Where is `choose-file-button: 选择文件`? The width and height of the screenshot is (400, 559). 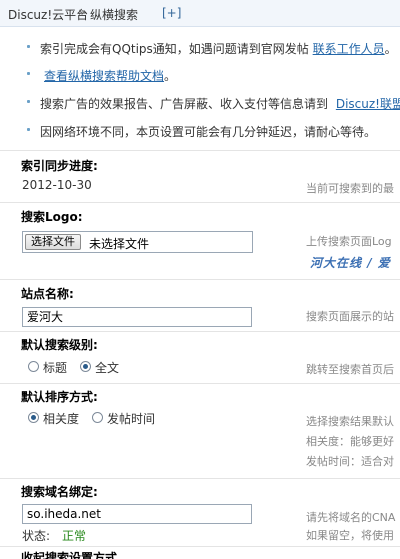 choose-file-button: 选择文件 is located at coordinates (53, 242).